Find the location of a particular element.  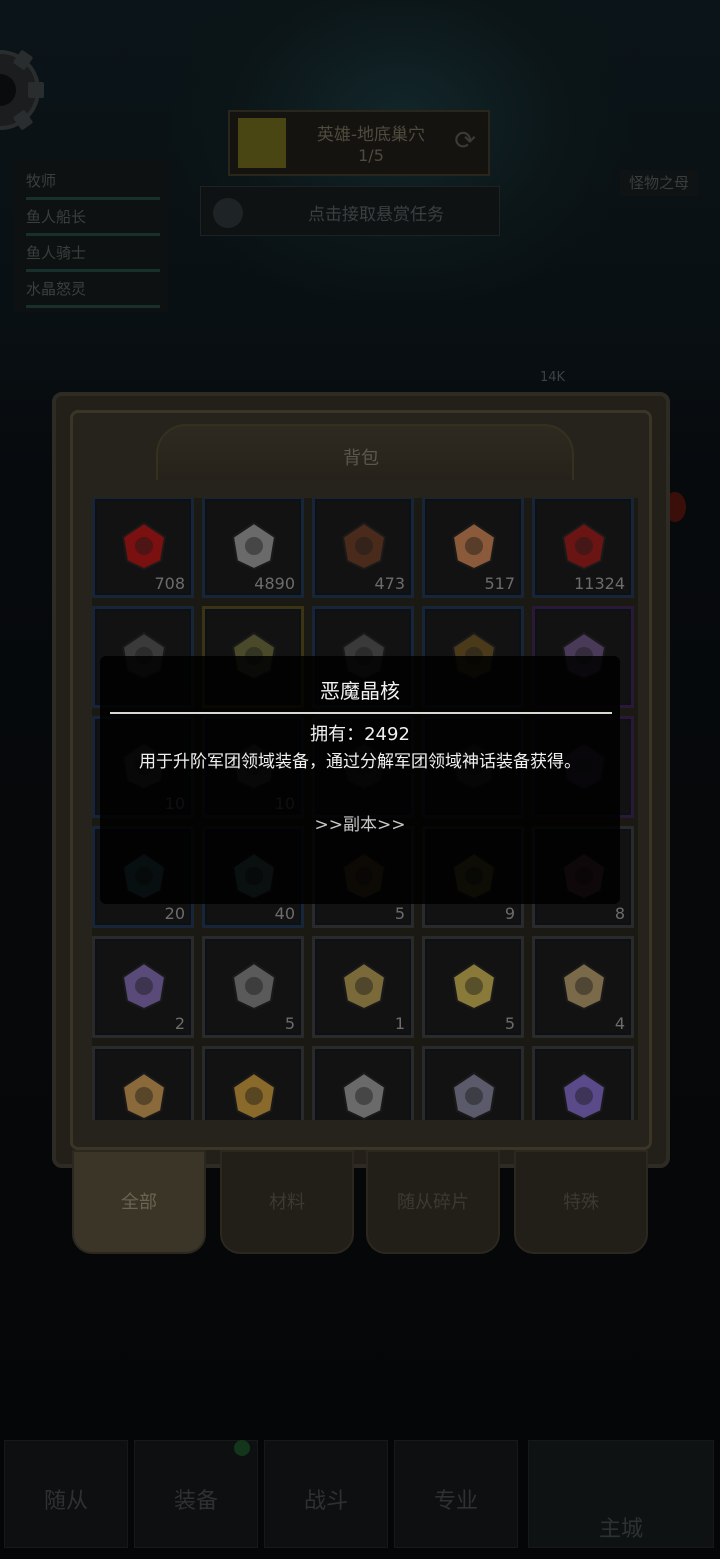

tooltip-description: 用于升阶军团领域装备，通过分解军团领域神话装备获得。 is located at coordinates (360, 762).